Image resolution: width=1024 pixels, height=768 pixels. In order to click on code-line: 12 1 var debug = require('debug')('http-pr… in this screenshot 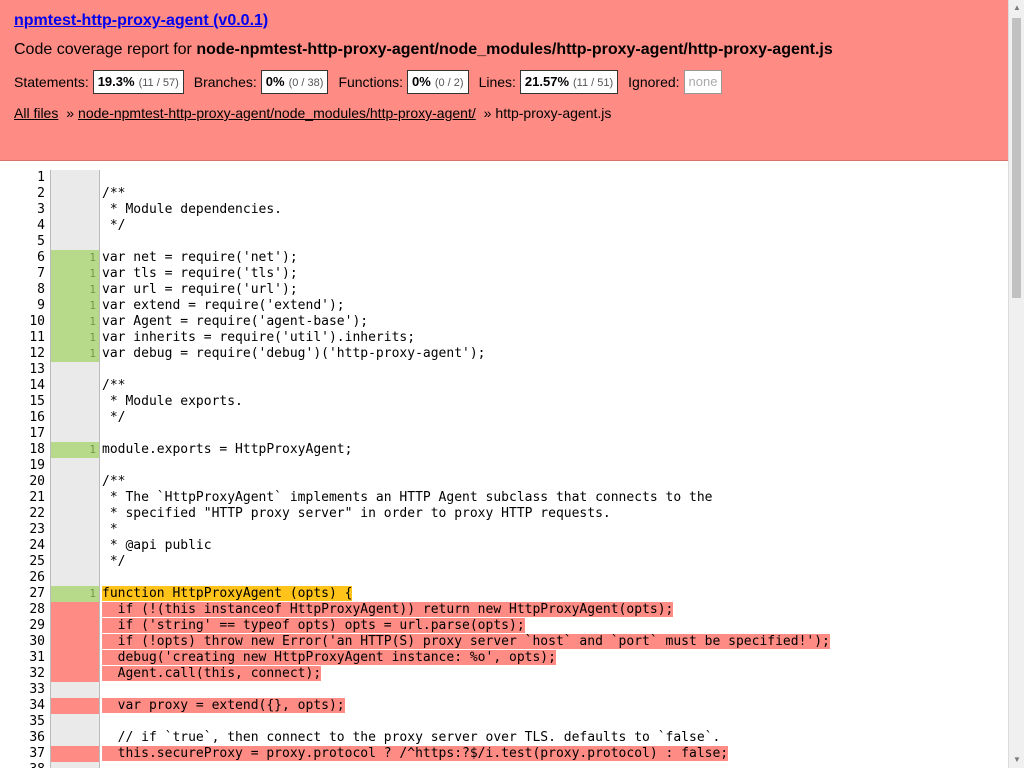, I will do `click(504, 354)`.